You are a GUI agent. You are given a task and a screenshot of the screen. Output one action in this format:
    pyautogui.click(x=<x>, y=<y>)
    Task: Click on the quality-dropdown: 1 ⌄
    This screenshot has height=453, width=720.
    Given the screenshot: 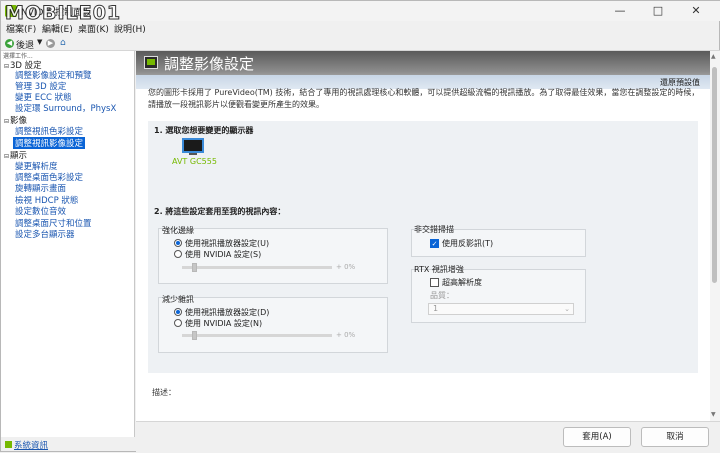 What is the action you would take?
    pyautogui.click(x=501, y=309)
    